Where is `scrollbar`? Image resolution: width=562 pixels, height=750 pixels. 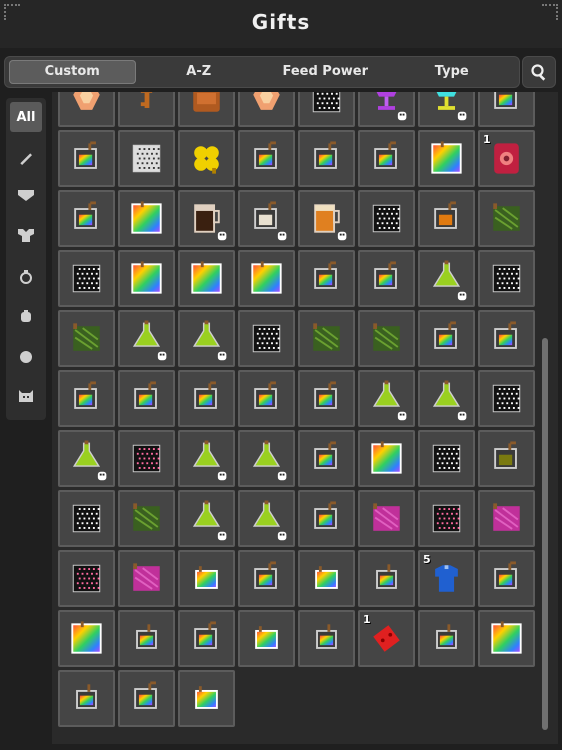
scrollbar is located at coordinates (545, 534).